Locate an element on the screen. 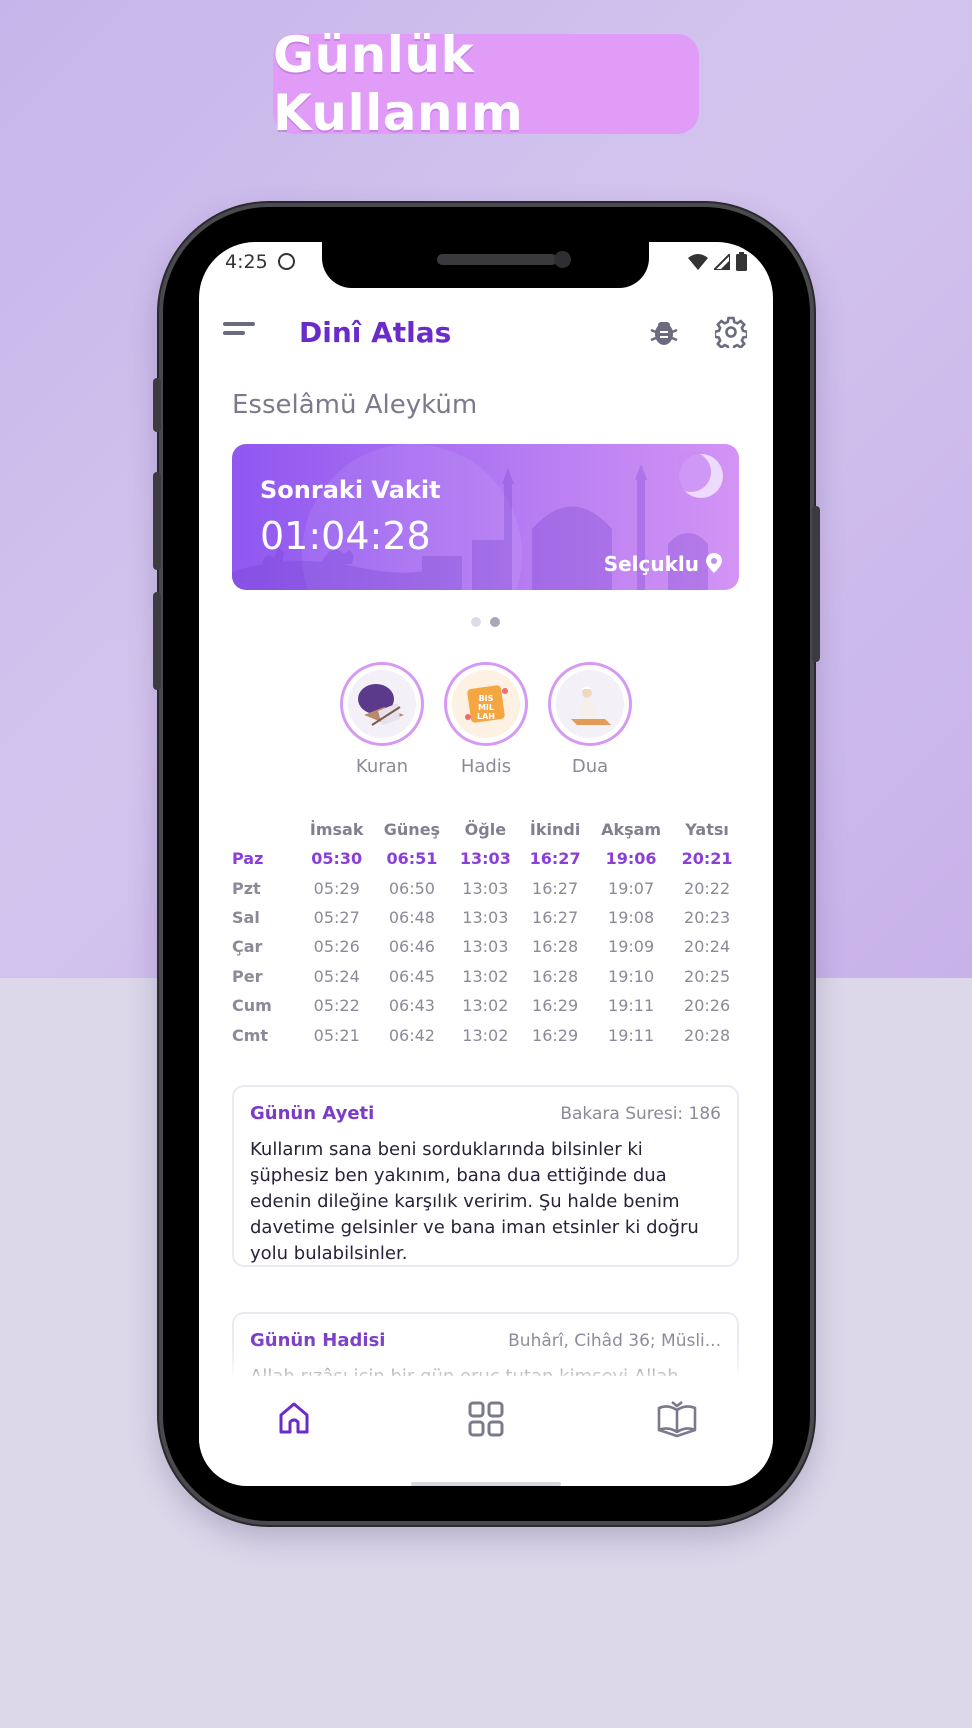 Image resolution: width=972 pixels, height=1728 pixels. table-row: Çar 05:26 06:46 13:03 16:28 19:09 20:24 is located at coordinates (487, 946).